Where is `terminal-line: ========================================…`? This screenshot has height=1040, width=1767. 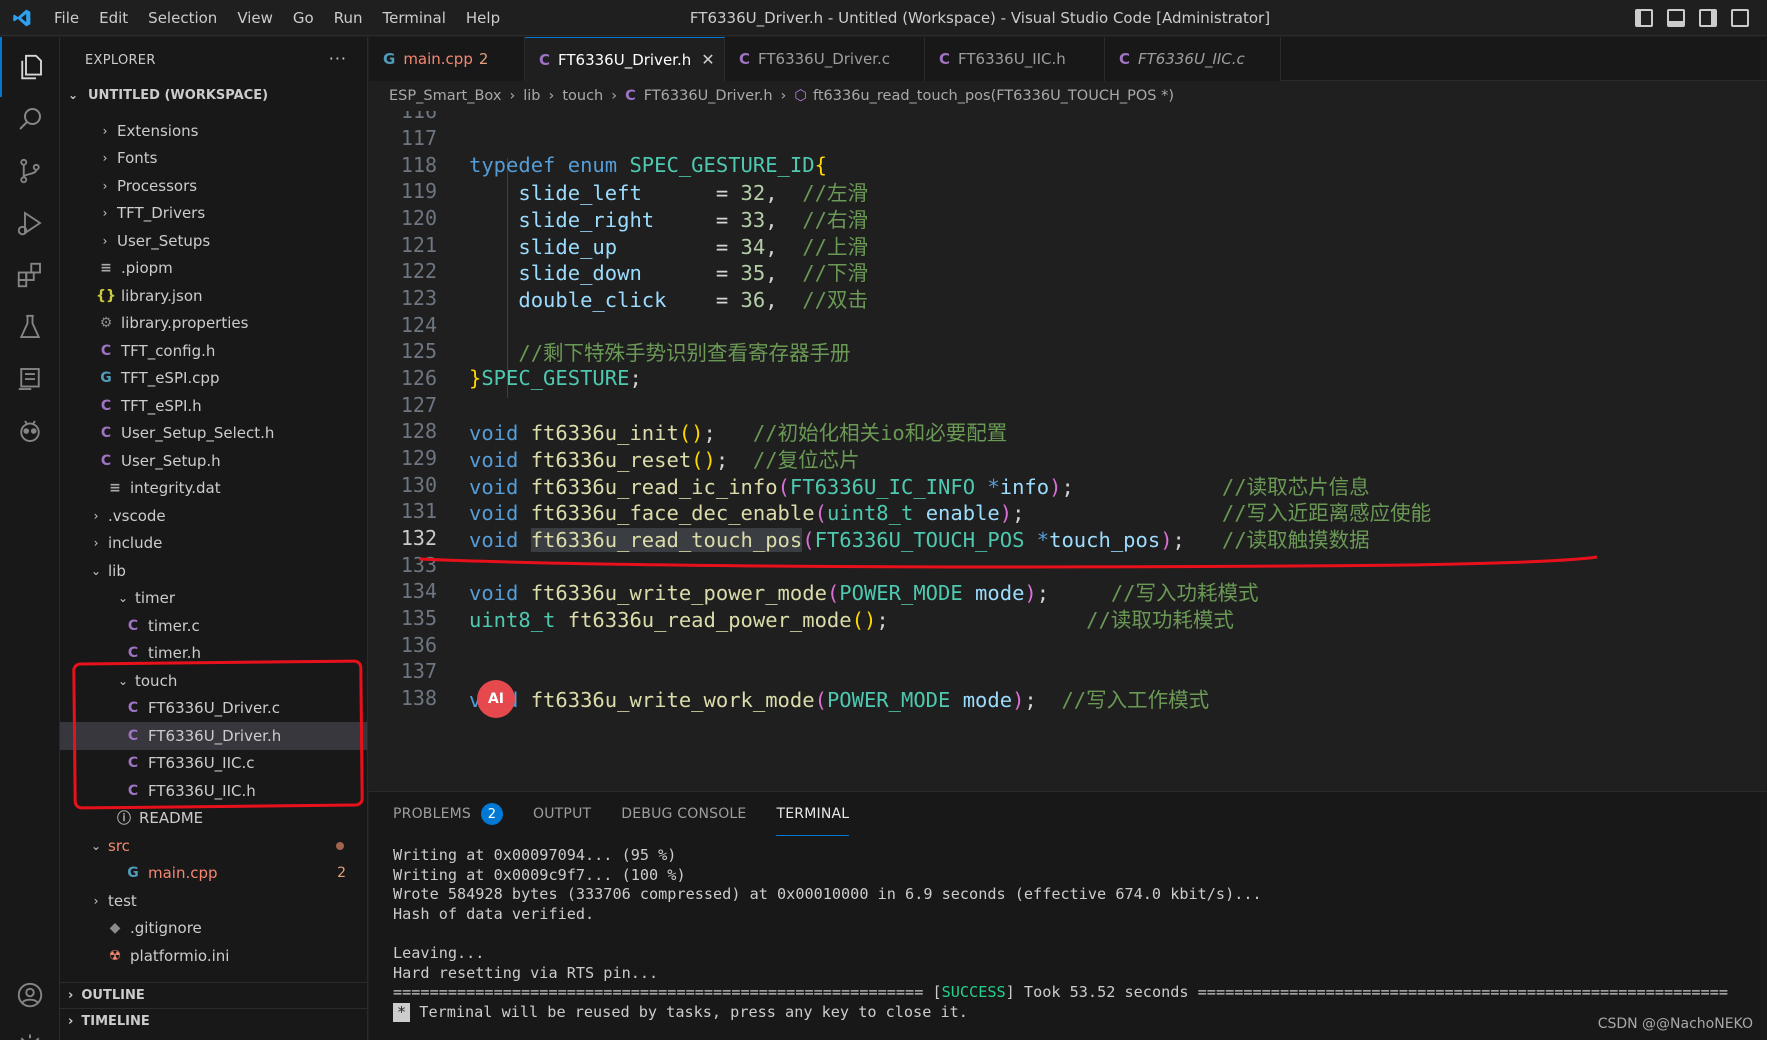 terminal-line: ========================================… is located at coordinates (1060, 992).